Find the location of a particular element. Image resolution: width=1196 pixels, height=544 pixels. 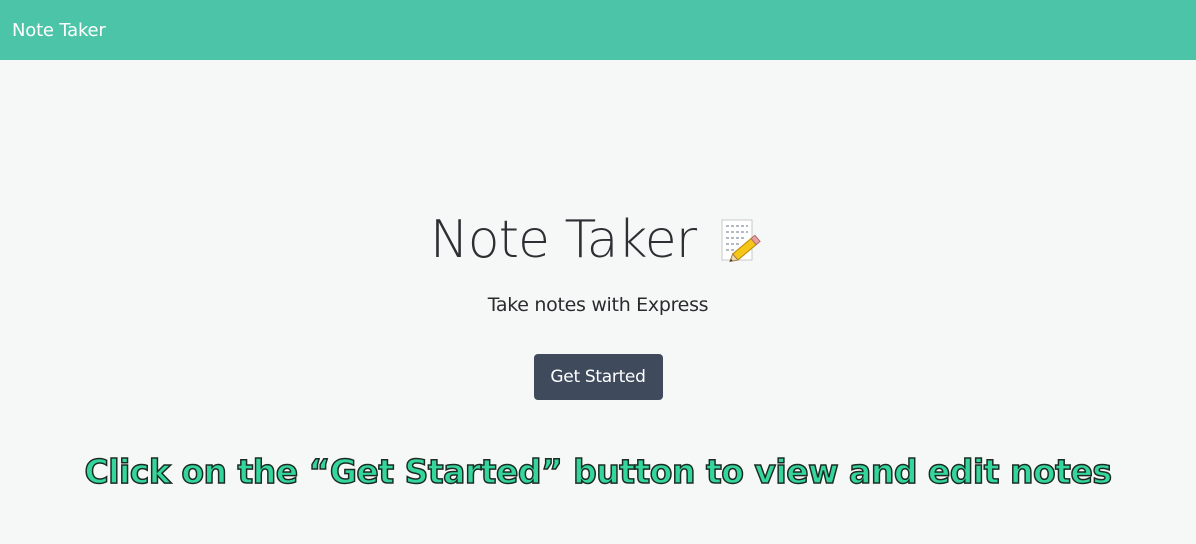

button-row: Get Started is located at coordinates (598, 377).